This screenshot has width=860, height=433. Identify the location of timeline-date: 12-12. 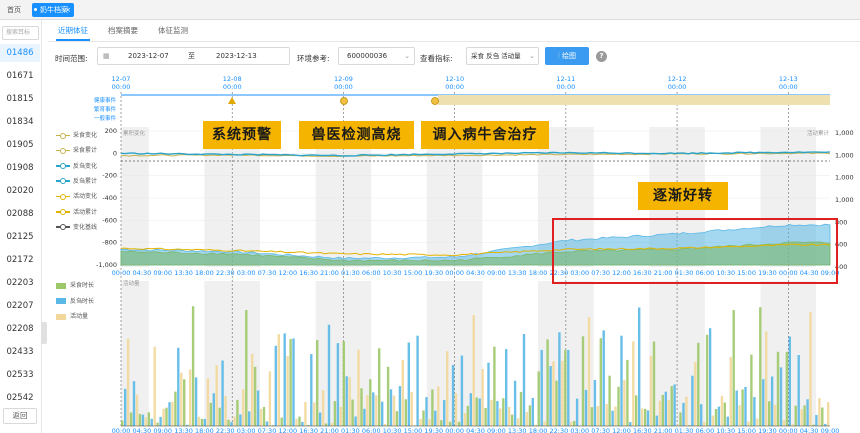
(677, 79).